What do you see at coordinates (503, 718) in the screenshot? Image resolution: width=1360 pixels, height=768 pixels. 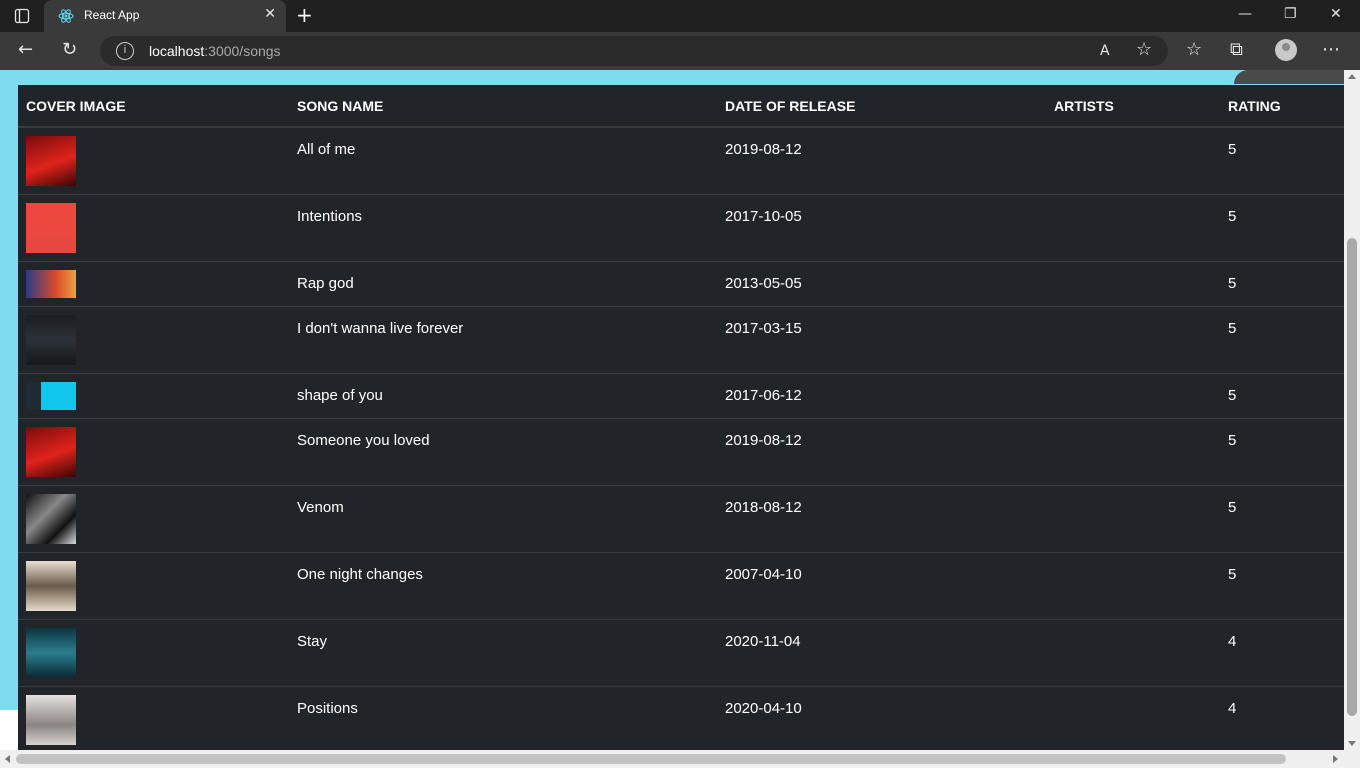 I see `song-name-cell: Positions` at bounding box center [503, 718].